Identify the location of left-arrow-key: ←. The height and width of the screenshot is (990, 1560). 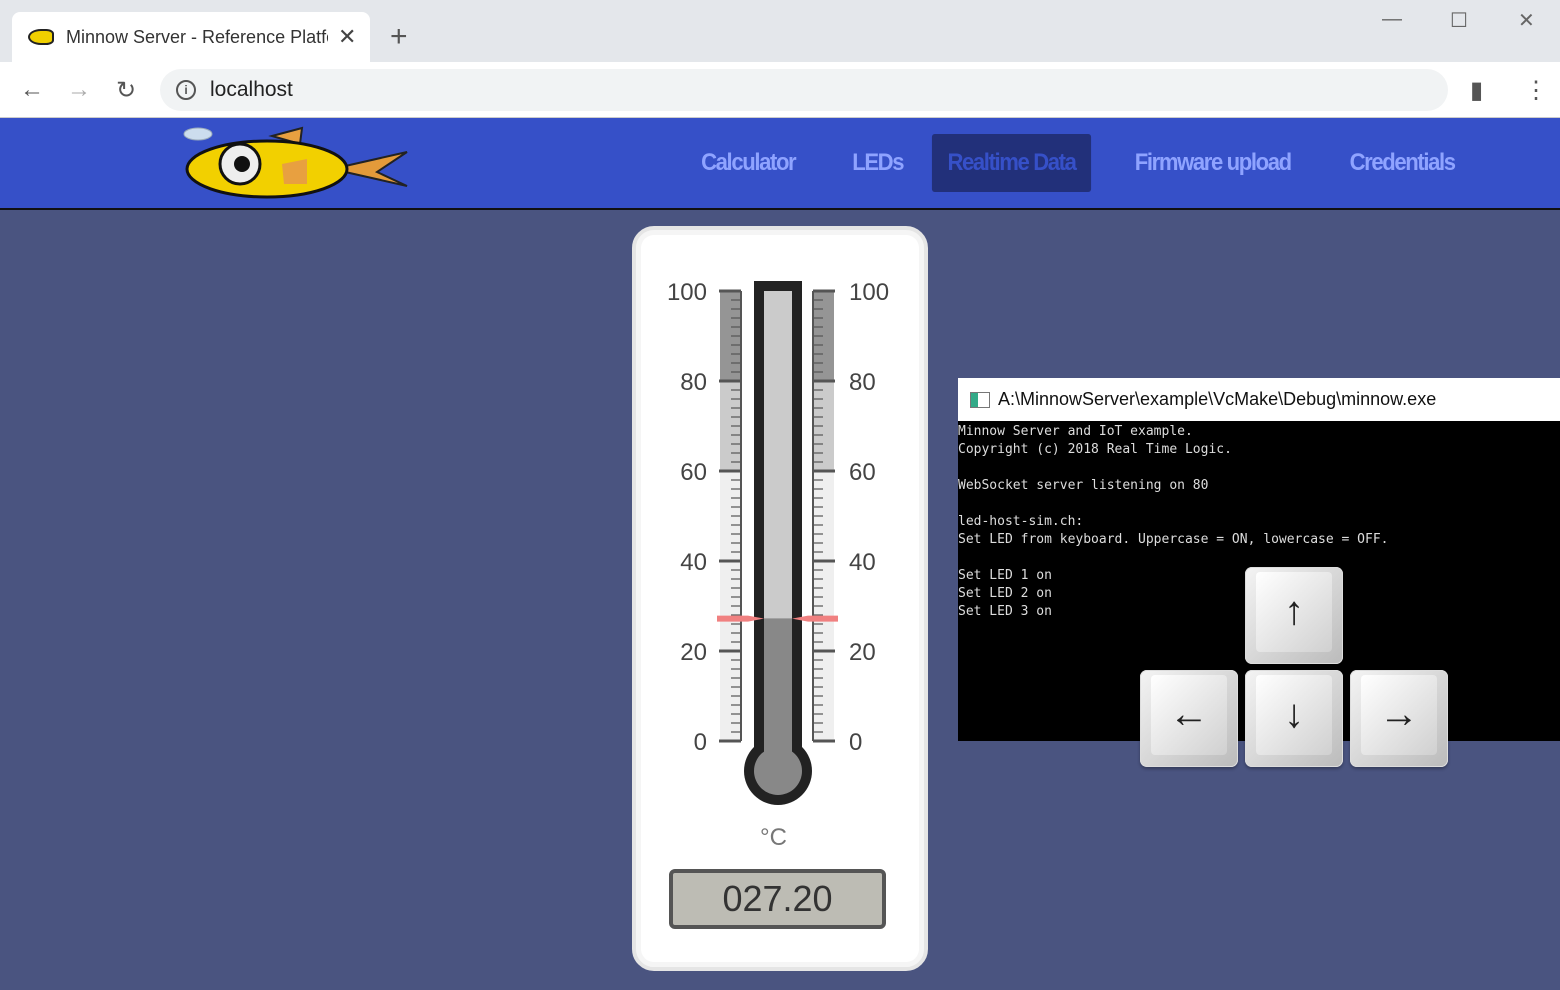
(1189, 718).